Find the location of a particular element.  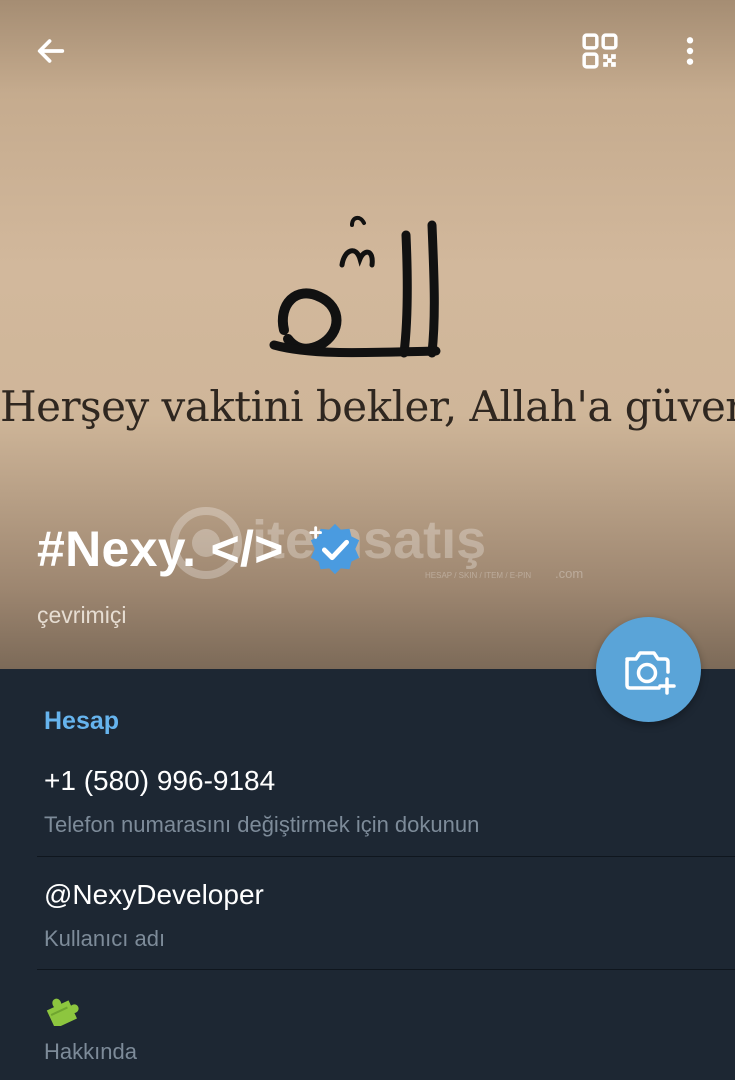

profile-name: #Nexy. </> is located at coordinates (160, 549).